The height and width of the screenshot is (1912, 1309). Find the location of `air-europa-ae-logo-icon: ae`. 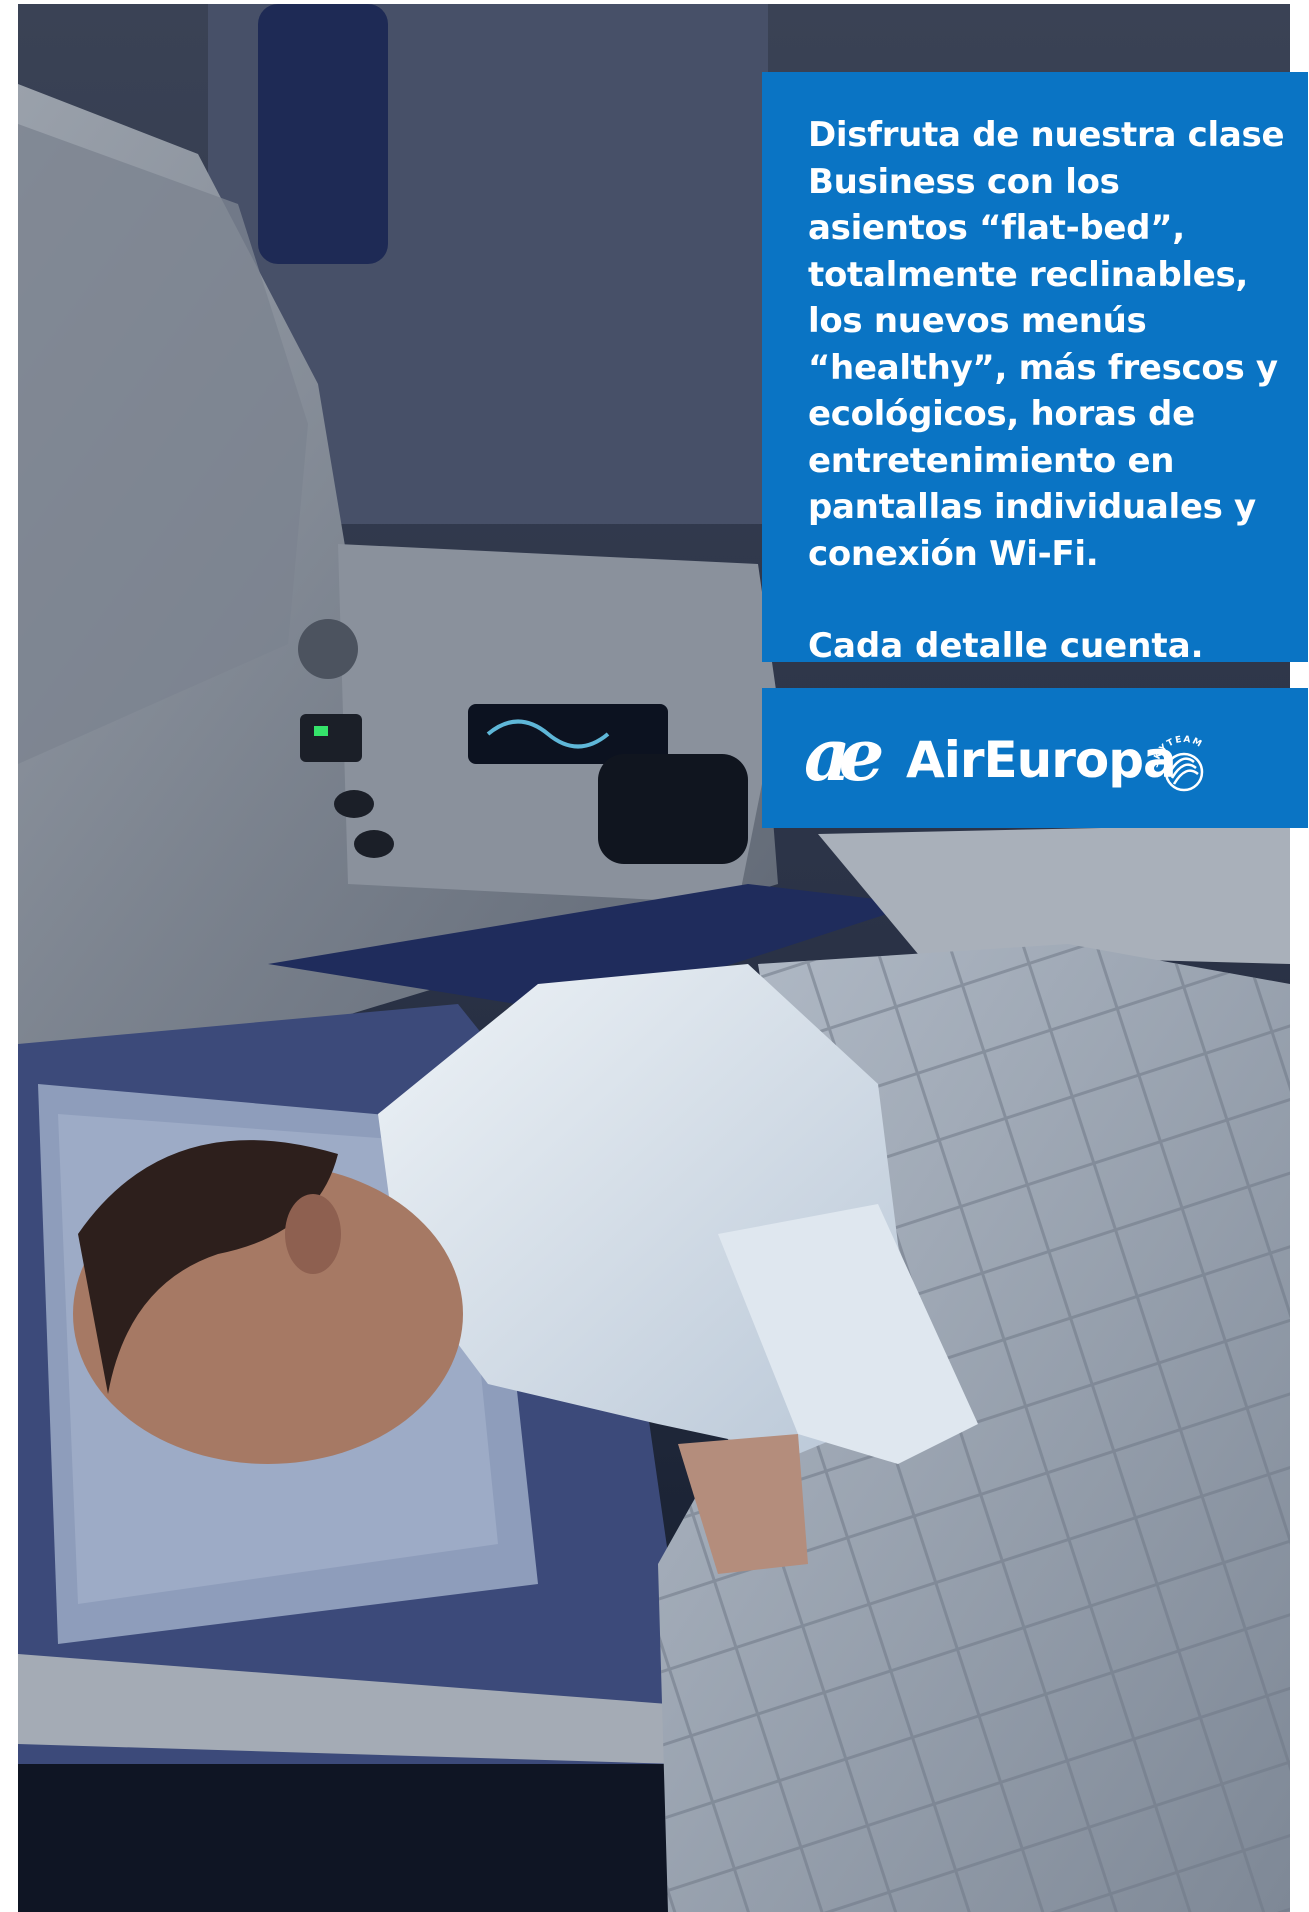

air-europa-ae-logo-icon: ae is located at coordinates (854, 754).